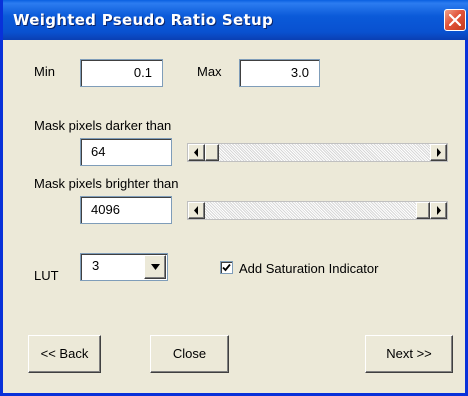  Describe the element at coordinates (308, 268) in the screenshot. I see `saturation-label: Add Saturation Indicator` at that location.